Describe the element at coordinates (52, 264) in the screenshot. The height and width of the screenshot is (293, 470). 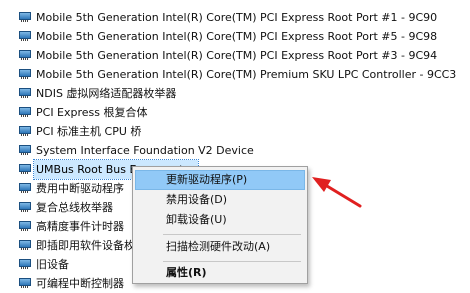
I see `device-label: 旧设备` at that location.